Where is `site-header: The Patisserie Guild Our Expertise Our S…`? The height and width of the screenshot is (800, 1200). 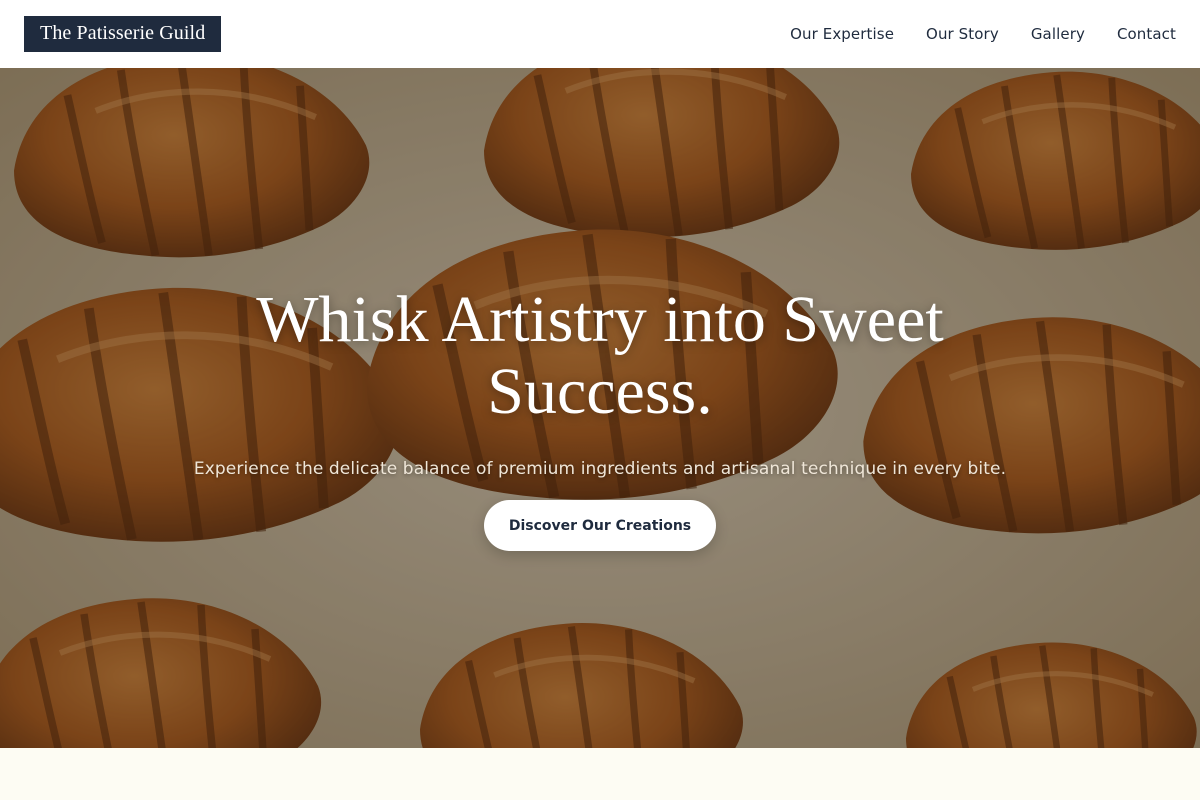
site-header: The Patisserie Guild Our Expertise Our S… is located at coordinates (600, 34).